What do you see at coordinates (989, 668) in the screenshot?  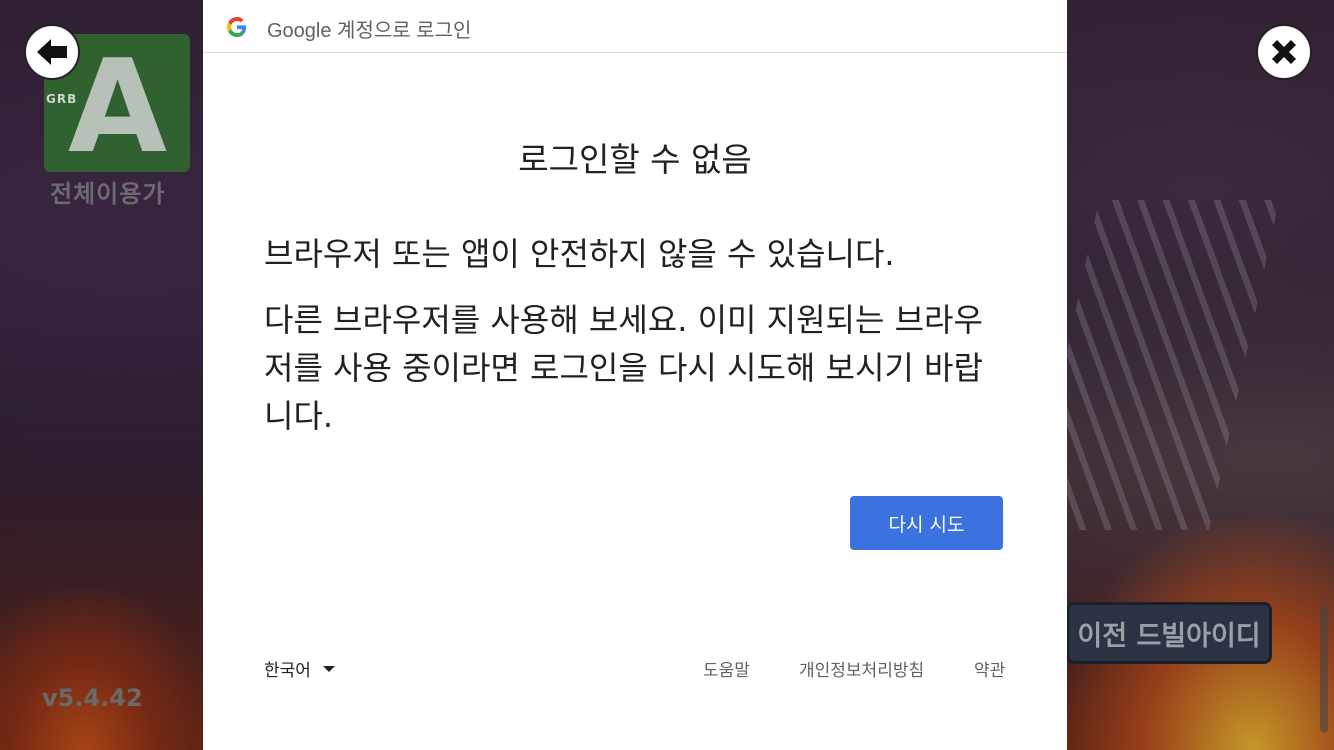 I see `terms-link: 약관` at bounding box center [989, 668].